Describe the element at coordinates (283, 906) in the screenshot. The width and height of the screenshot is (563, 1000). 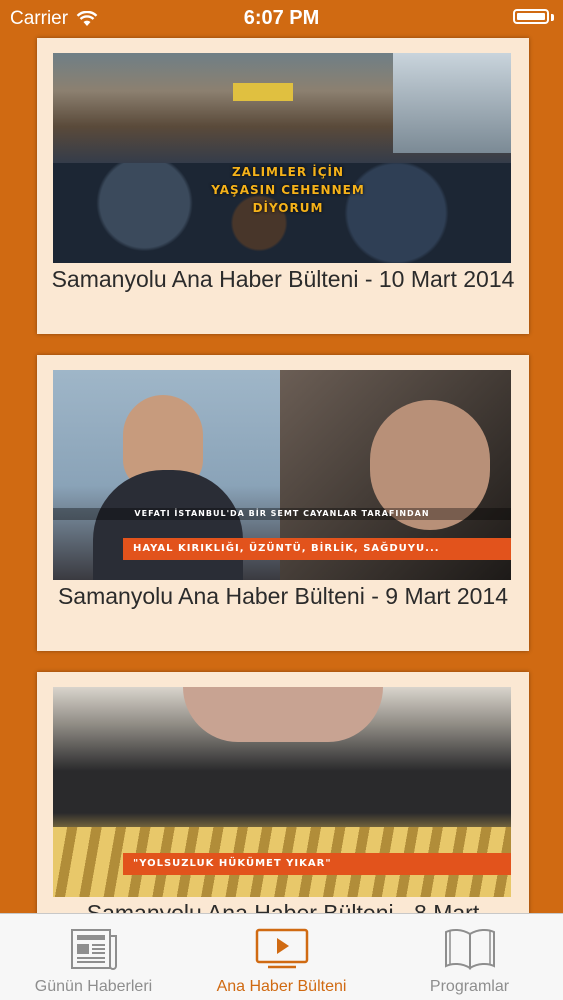
I see `video-title: Samanyolu Ana Haber Bülteni - 8 Mart` at that location.